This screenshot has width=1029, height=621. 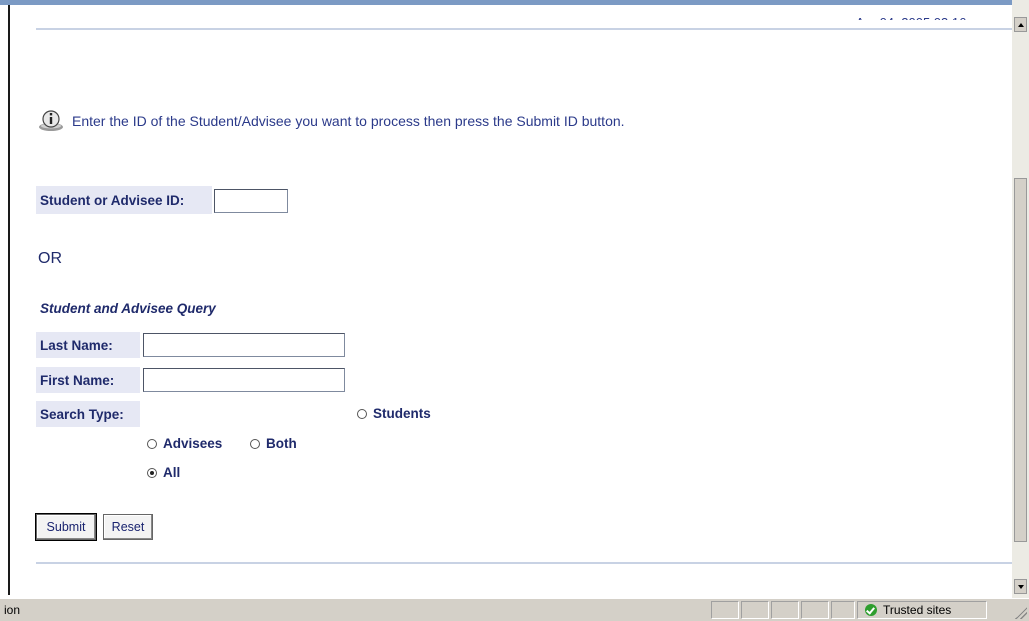 I want to click on security-zone: Trusted sites, so click(x=922, y=610).